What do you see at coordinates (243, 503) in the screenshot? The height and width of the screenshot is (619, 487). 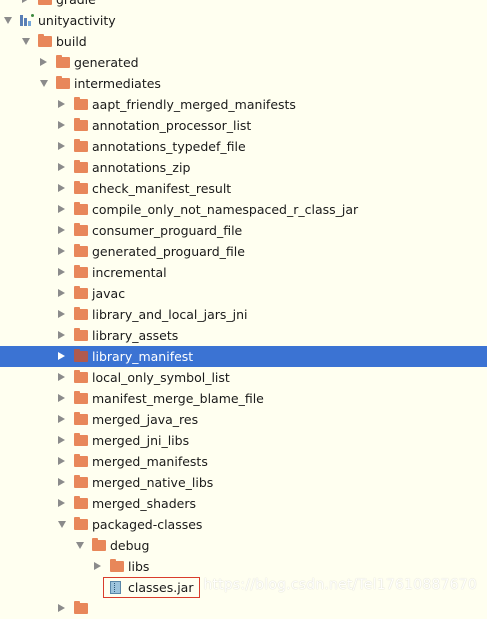 I see `tree-item-merged-shaders: merged_shaders` at bounding box center [243, 503].